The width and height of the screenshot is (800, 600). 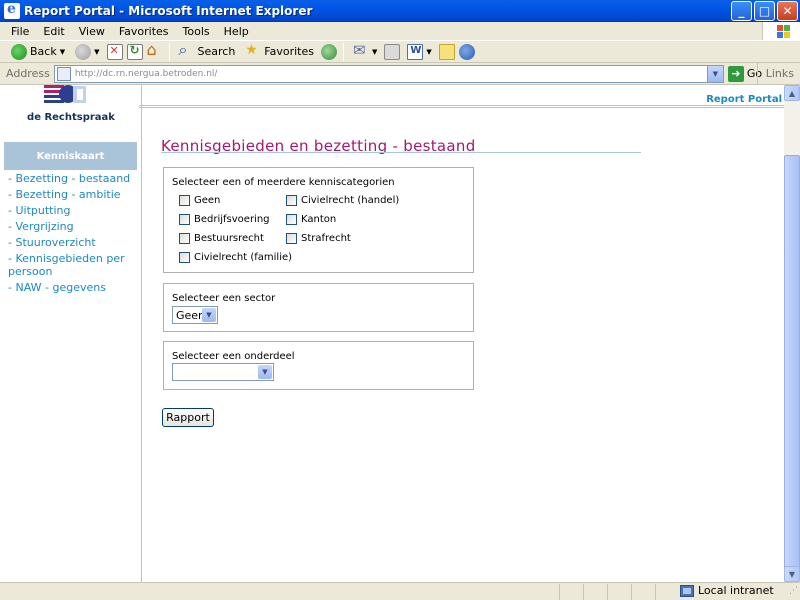 I want to click on search-label: Search, so click(x=216, y=51).